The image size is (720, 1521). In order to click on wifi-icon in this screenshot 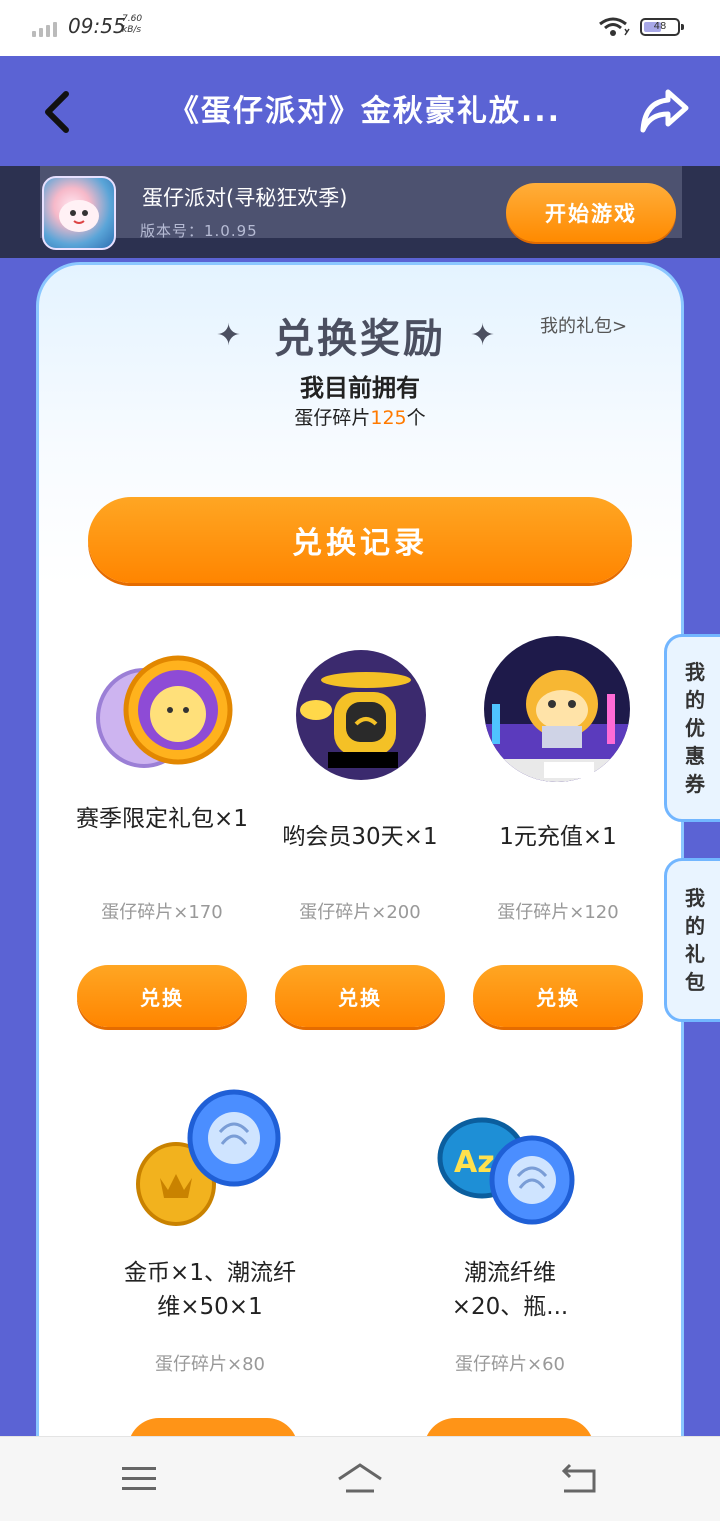, I will do `click(614, 26)`.